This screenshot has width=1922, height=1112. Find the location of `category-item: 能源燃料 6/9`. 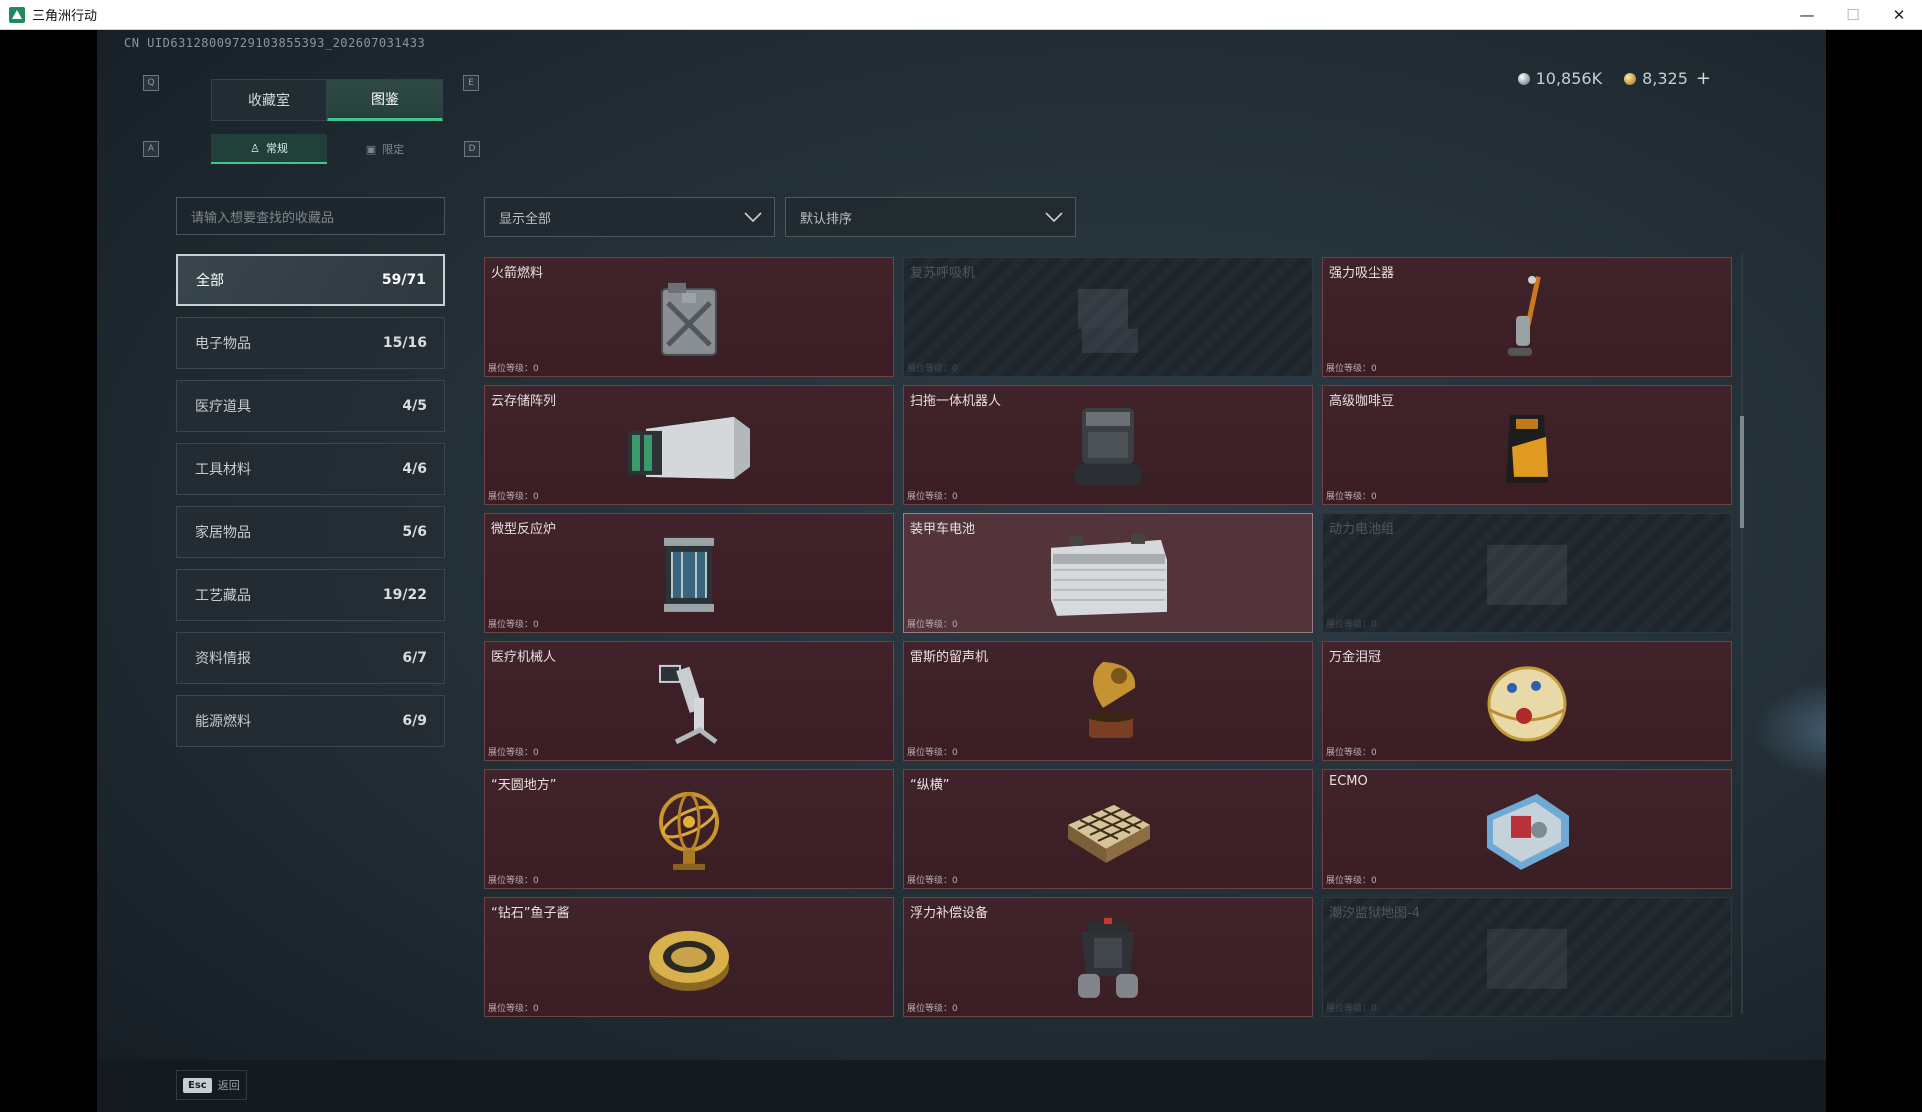

category-item: 能源燃料 6/9 is located at coordinates (310, 721).